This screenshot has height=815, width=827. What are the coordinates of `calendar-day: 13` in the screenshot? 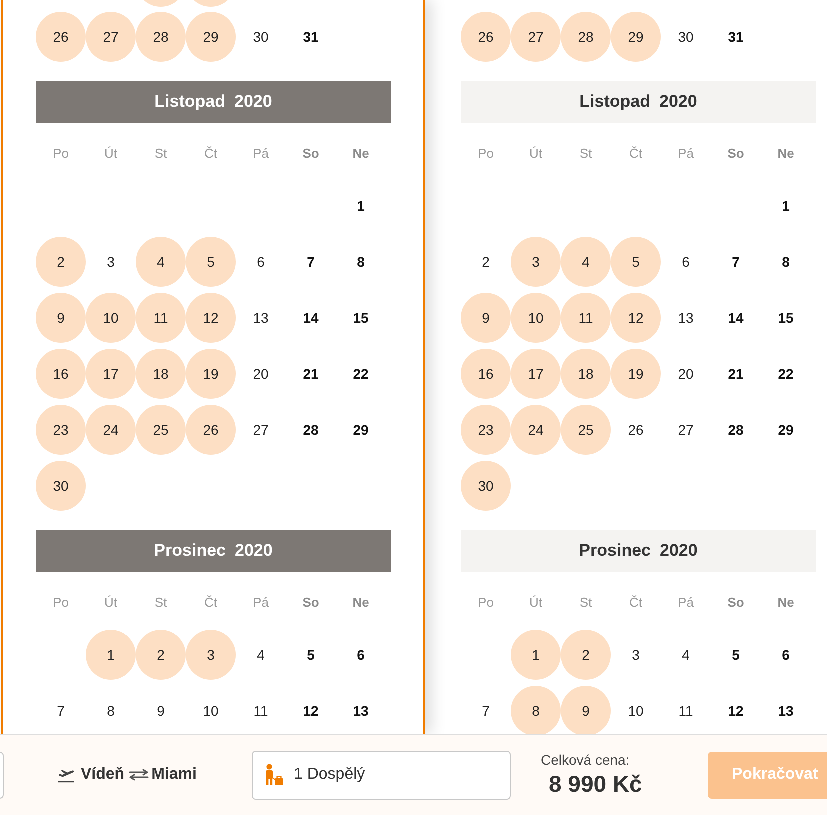 It's located at (261, 318).